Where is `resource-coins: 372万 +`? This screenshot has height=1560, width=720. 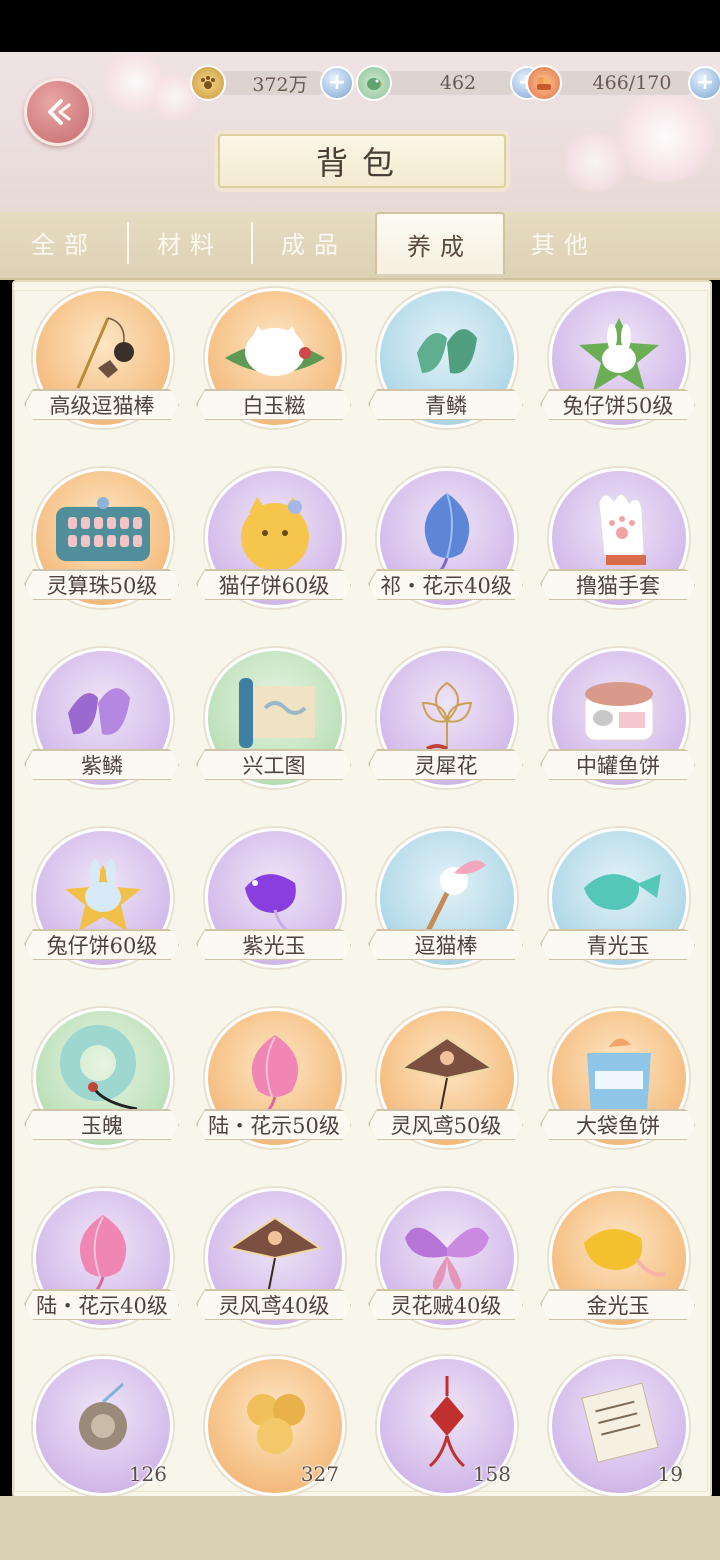
resource-coins: 372万 + is located at coordinates (272, 83).